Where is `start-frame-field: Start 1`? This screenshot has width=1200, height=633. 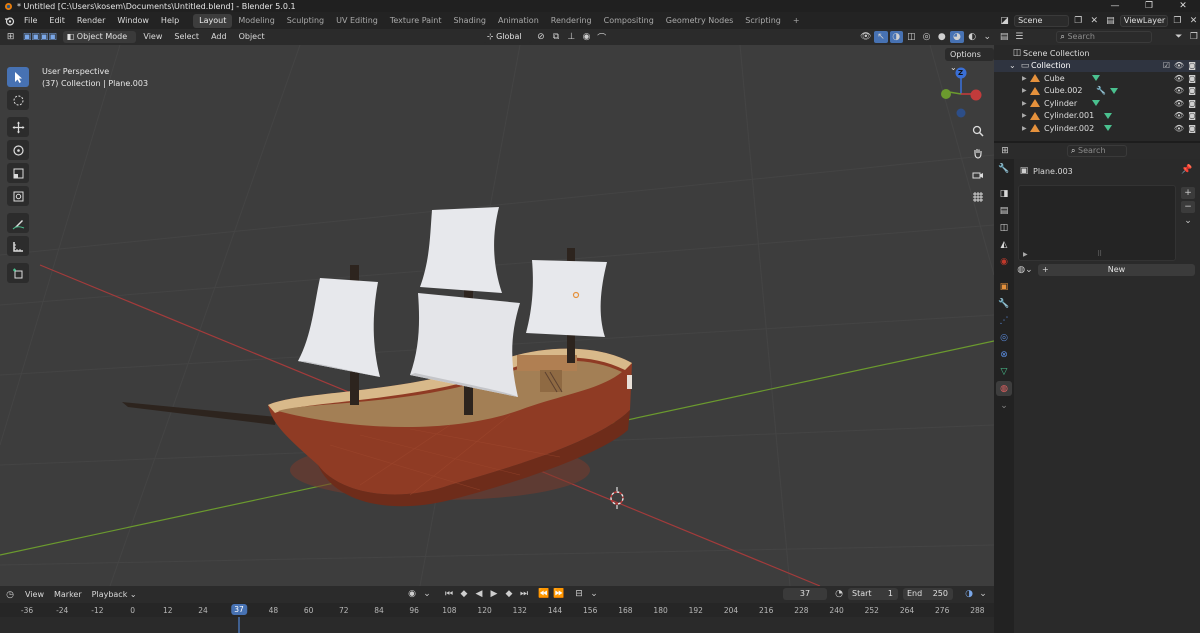 start-frame-field: Start 1 is located at coordinates (873, 594).